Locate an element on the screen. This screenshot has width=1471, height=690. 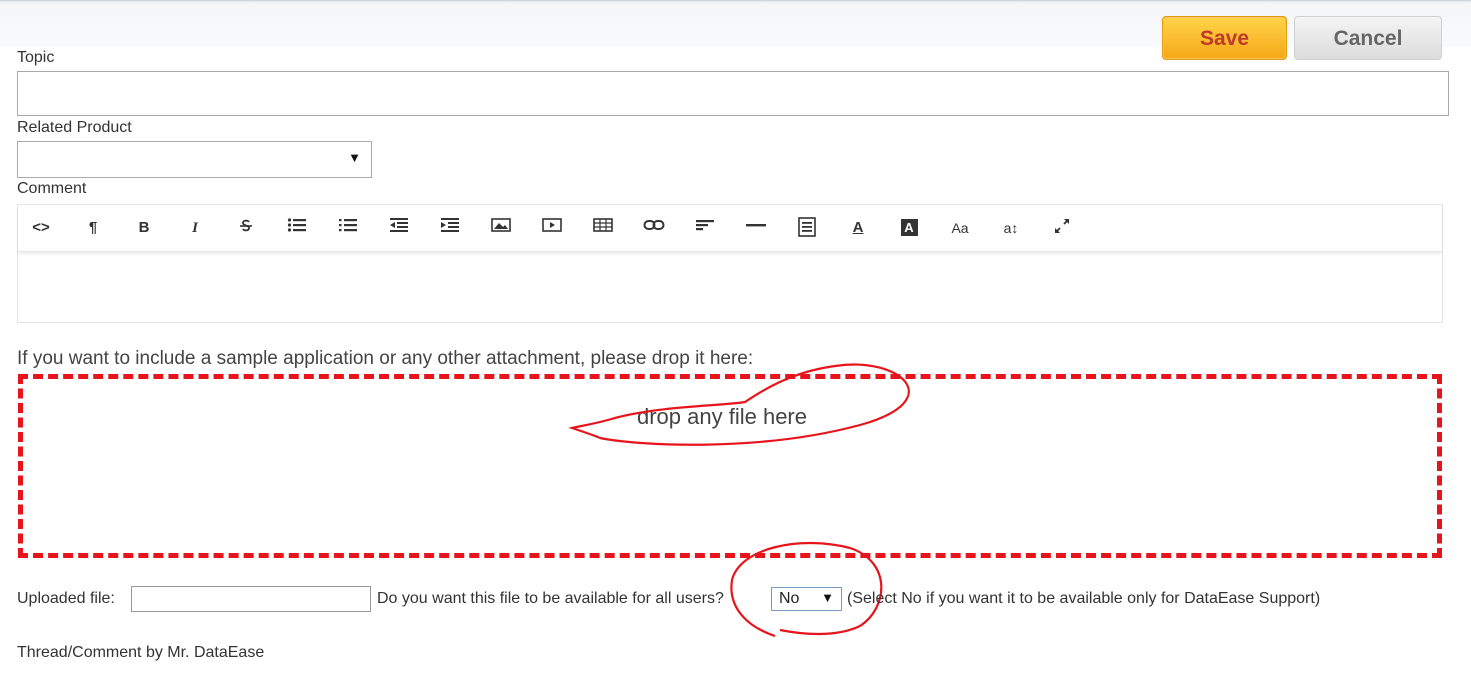
thread-comment-author: Thread/Comment by Mr. DataEase is located at coordinates (141, 652).